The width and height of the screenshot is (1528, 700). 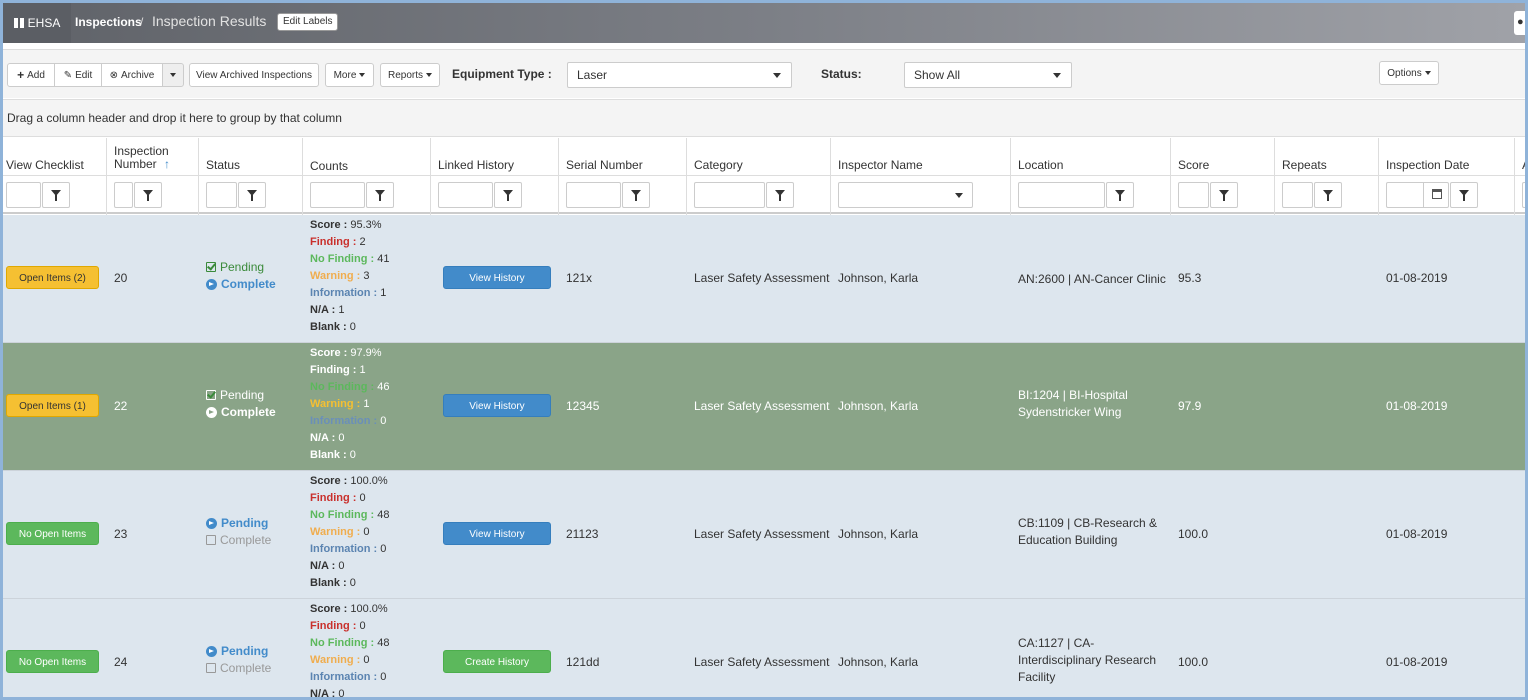 What do you see at coordinates (679, 75) in the screenshot?
I see `equipment-type-select: Laser` at bounding box center [679, 75].